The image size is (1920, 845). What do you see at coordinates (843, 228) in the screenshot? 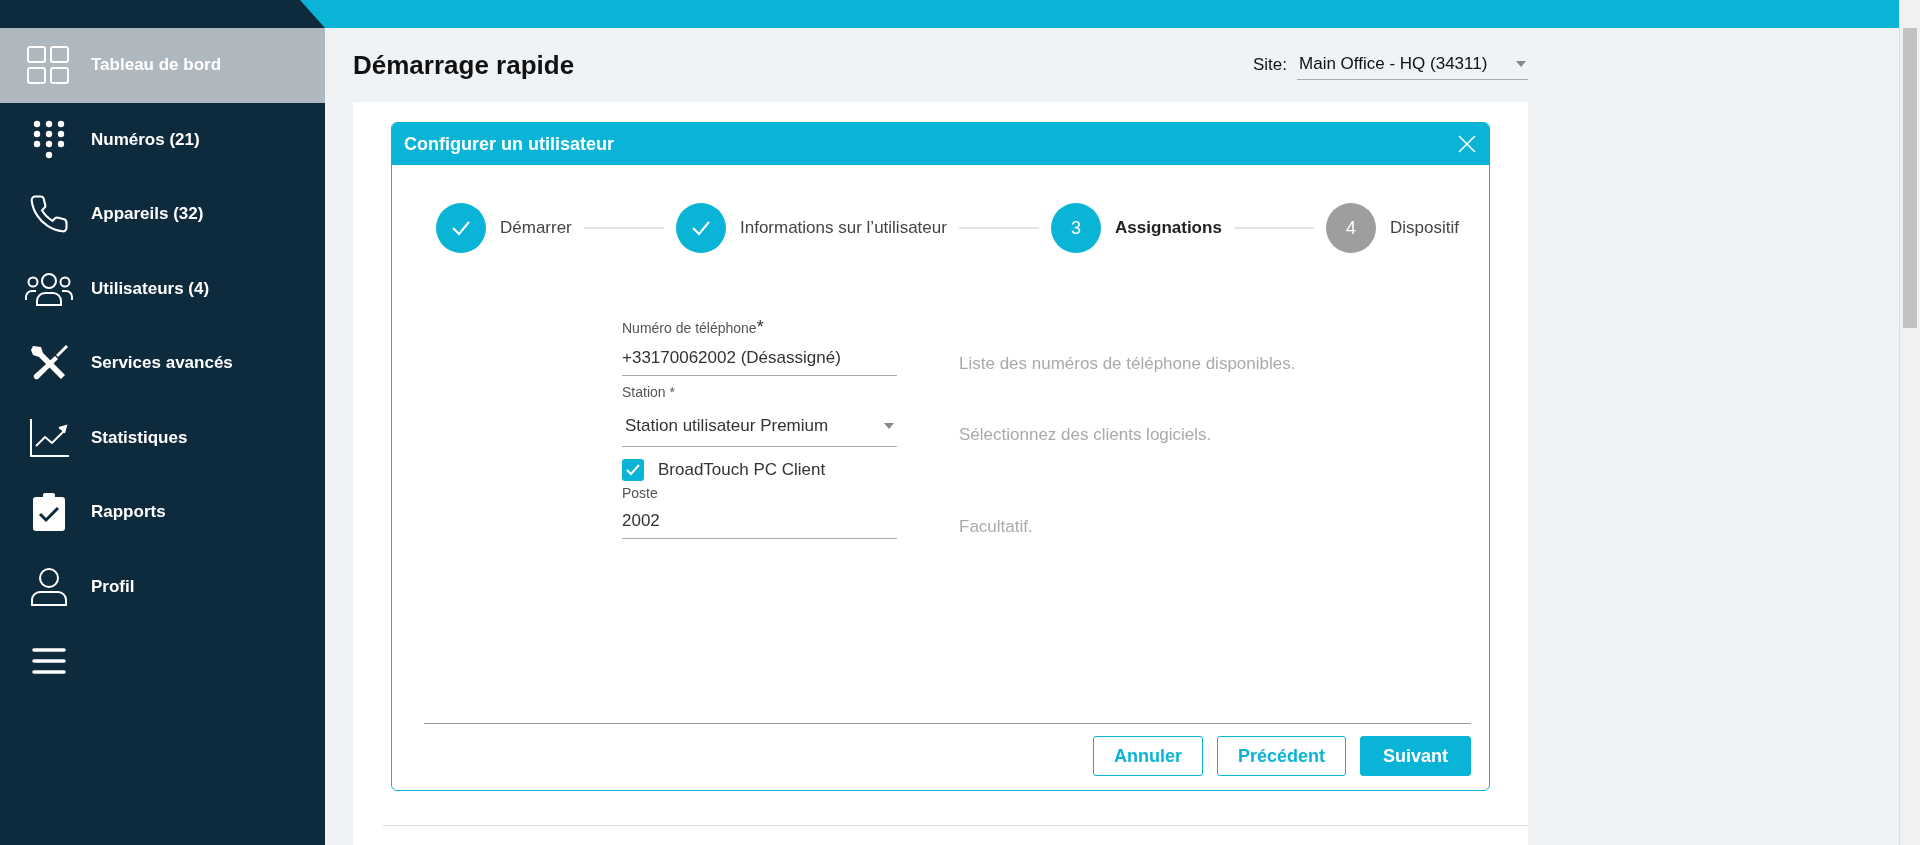
I see `step-label: Informations sur l’utilisateur` at bounding box center [843, 228].